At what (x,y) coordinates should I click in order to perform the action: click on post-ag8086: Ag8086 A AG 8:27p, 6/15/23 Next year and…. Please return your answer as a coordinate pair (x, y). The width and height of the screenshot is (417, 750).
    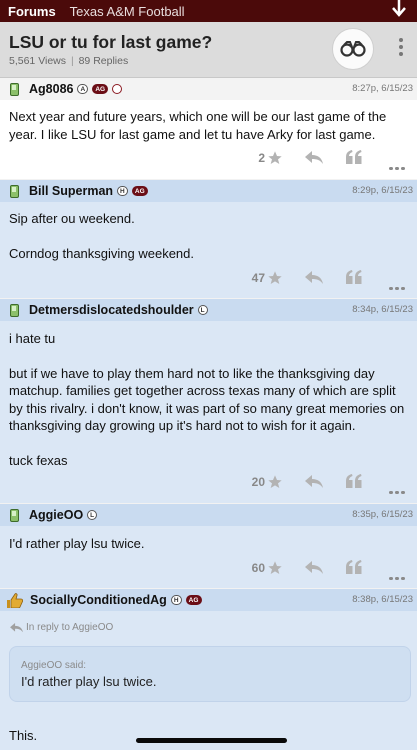
    Looking at the image, I should click on (208, 128).